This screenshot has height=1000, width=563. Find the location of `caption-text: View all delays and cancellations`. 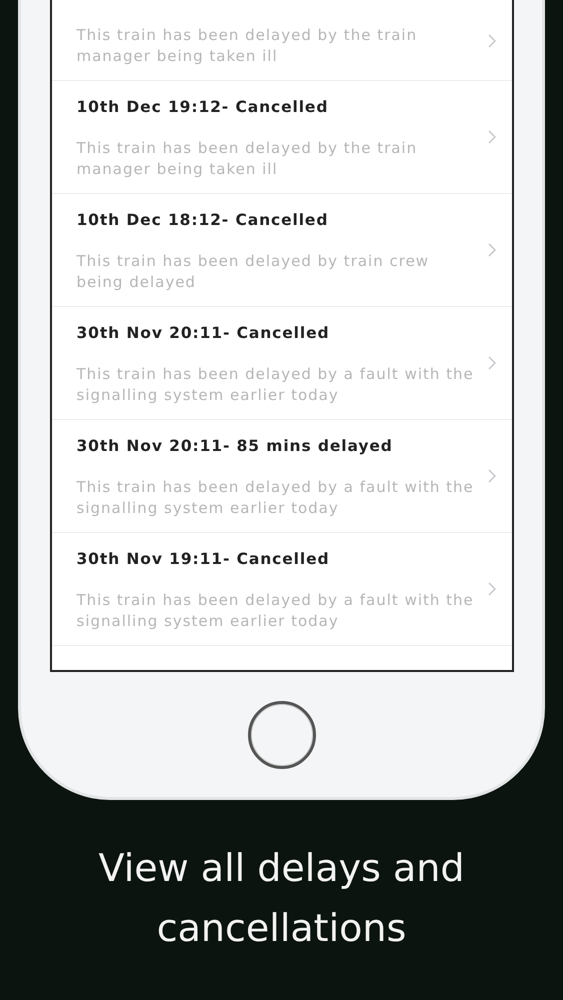

caption-text: View all delays and cancellations is located at coordinates (282, 898).